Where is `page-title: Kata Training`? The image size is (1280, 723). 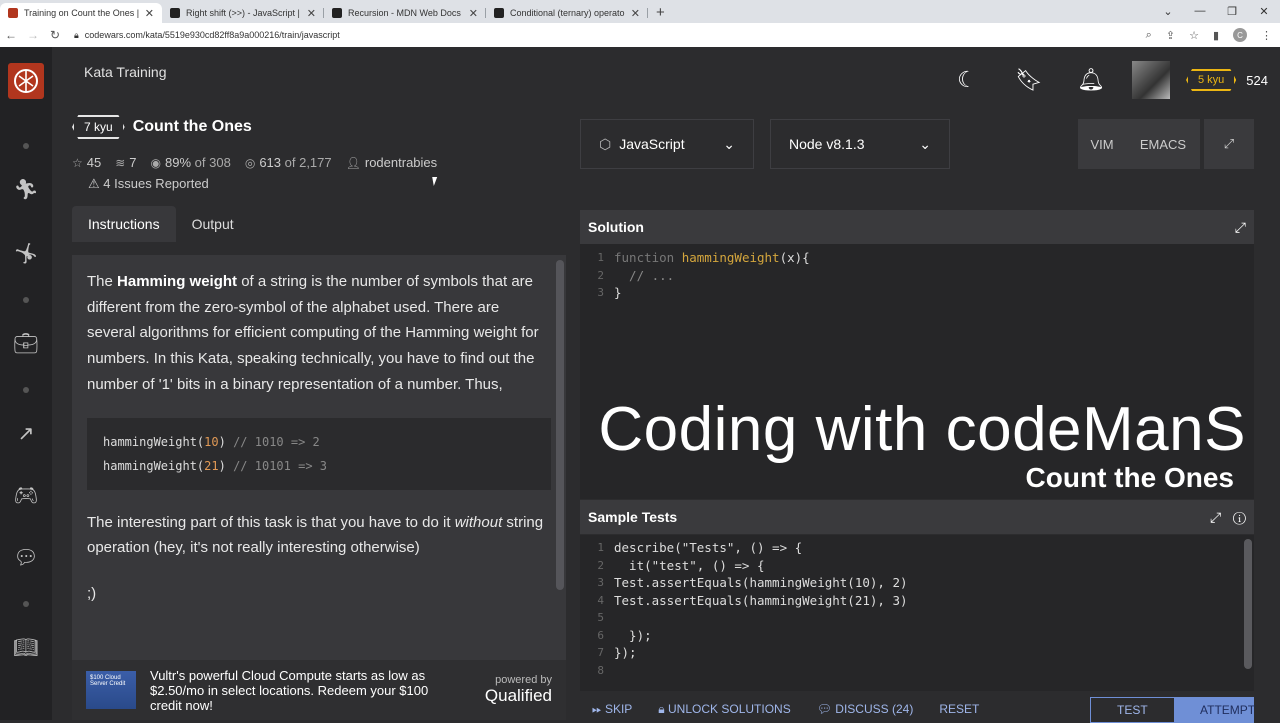 page-title: Kata Training is located at coordinates (125, 72).